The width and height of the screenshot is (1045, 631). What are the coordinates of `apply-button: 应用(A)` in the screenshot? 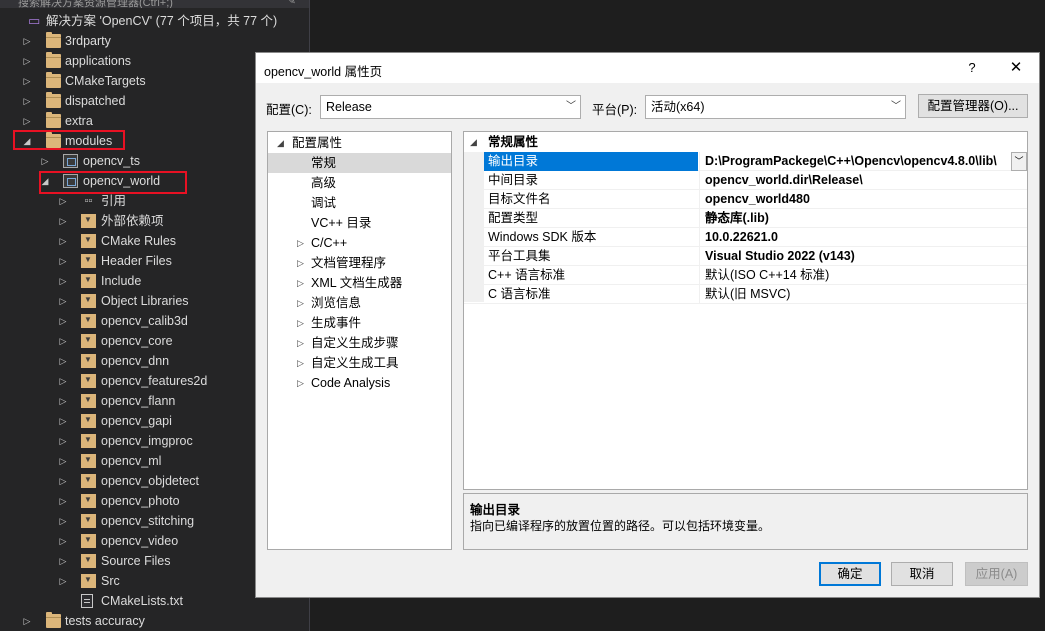 It's located at (996, 574).